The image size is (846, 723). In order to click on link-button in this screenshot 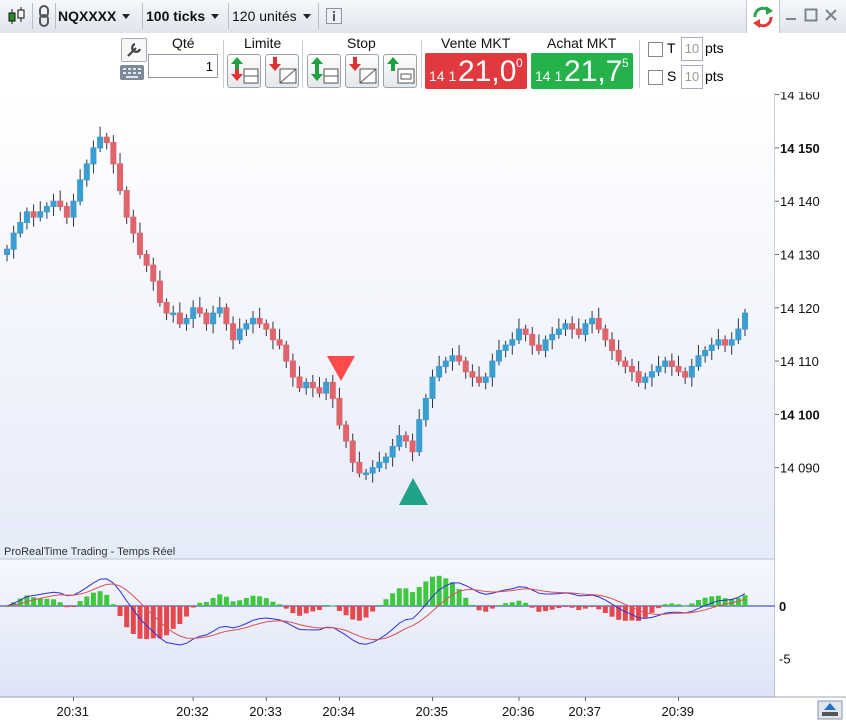, I will do `click(44, 16)`.